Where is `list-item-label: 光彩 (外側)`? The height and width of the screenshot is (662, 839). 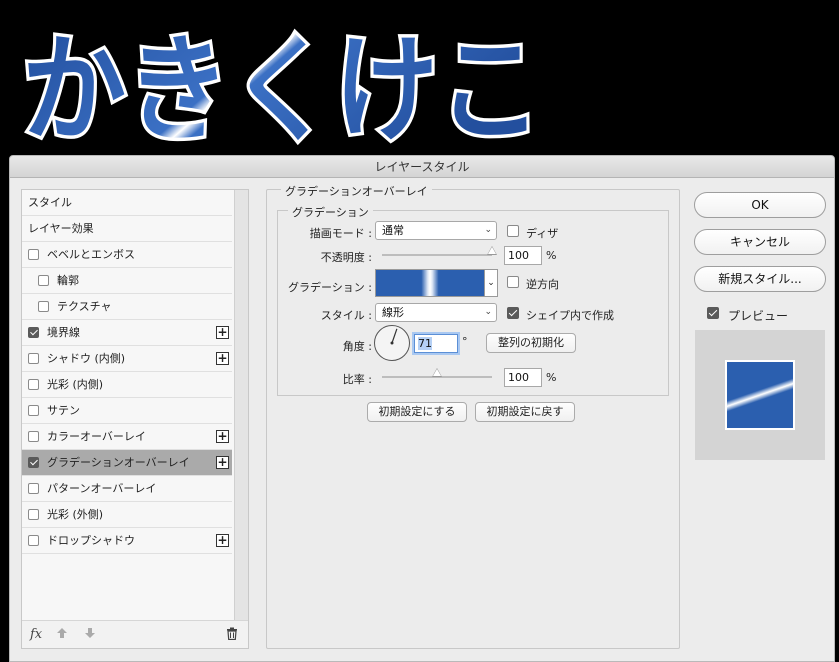
list-item-label: 光彩 (外側) is located at coordinates (75, 514).